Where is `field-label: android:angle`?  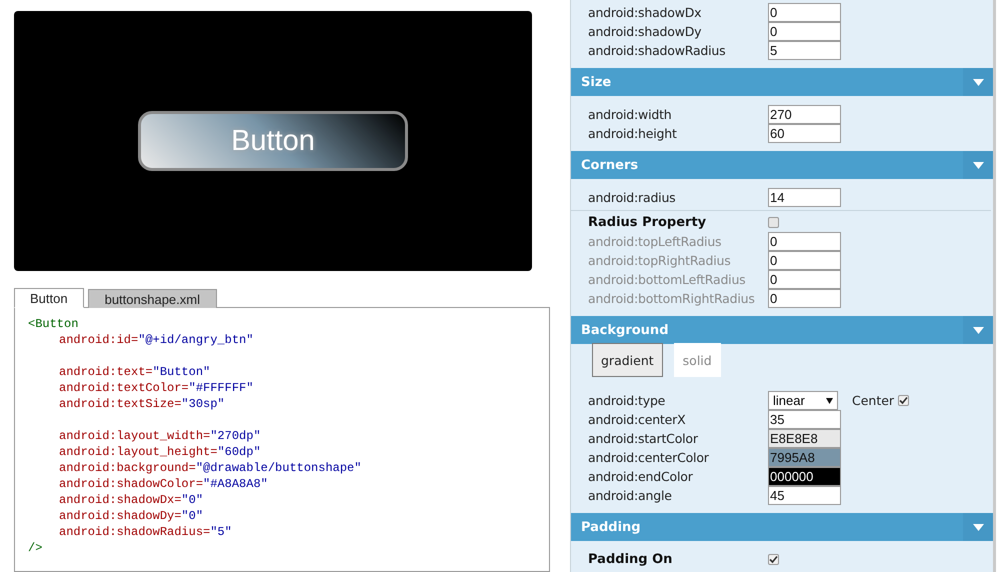
field-label: android:angle is located at coordinates (630, 495).